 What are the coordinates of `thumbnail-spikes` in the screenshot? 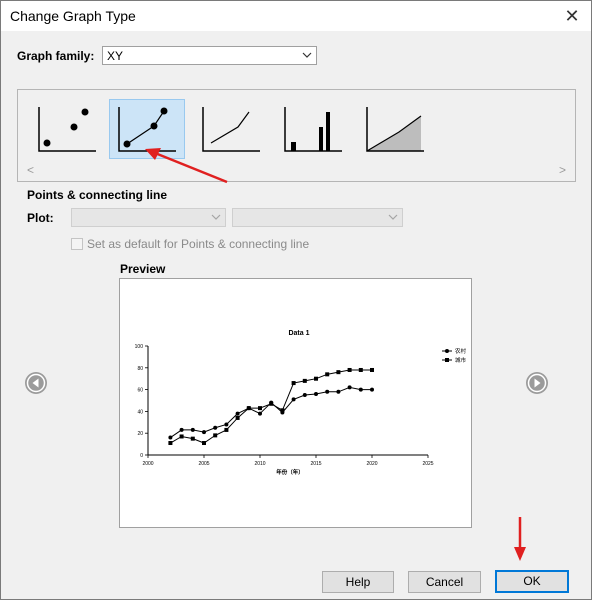 It's located at (317, 129).